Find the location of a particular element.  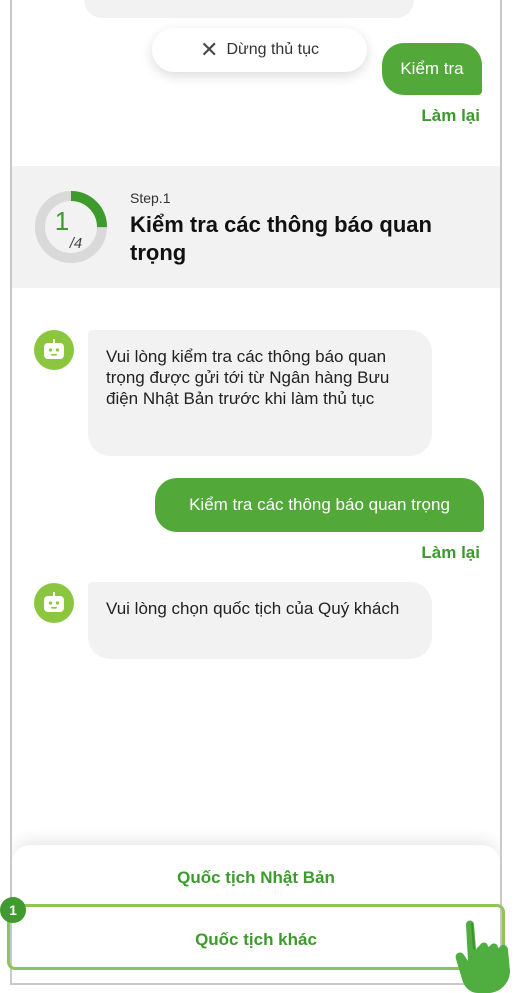

user-reply-bubble: Kiểm tra các thông báo quan trọng is located at coordinates (319, 505).